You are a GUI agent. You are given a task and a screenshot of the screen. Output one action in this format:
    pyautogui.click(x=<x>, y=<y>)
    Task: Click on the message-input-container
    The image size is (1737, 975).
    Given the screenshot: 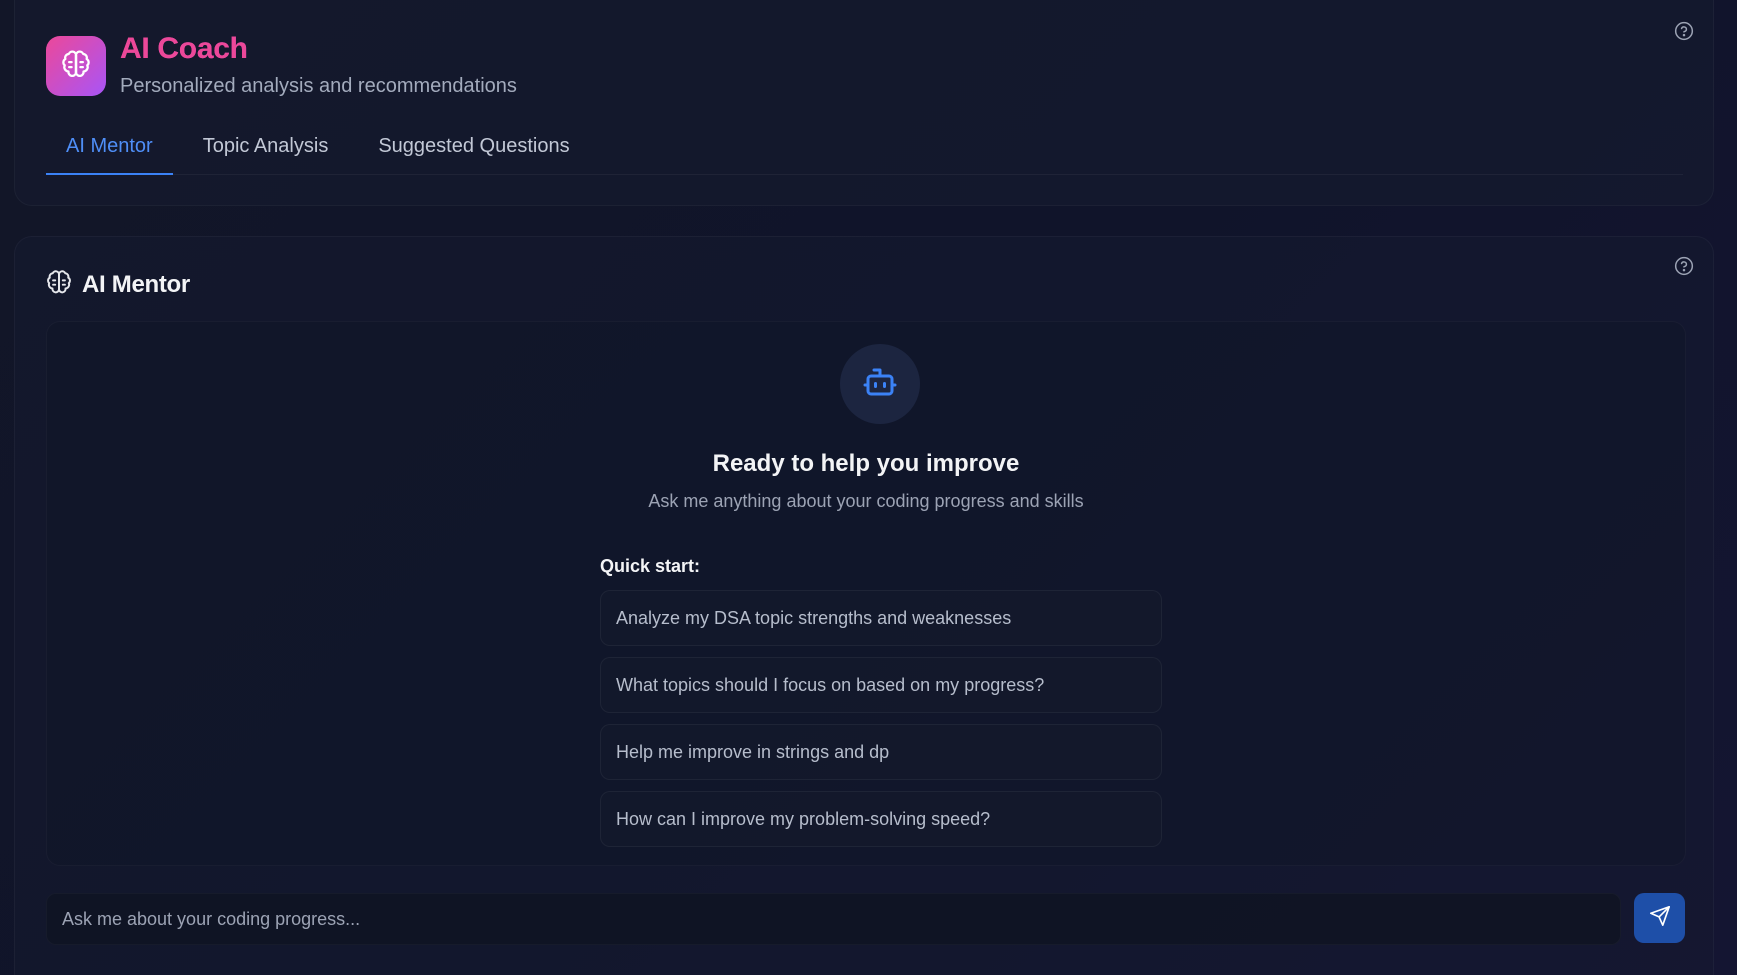 What is the action you would take?
    pyautogui.click(x=833, y=919)
    